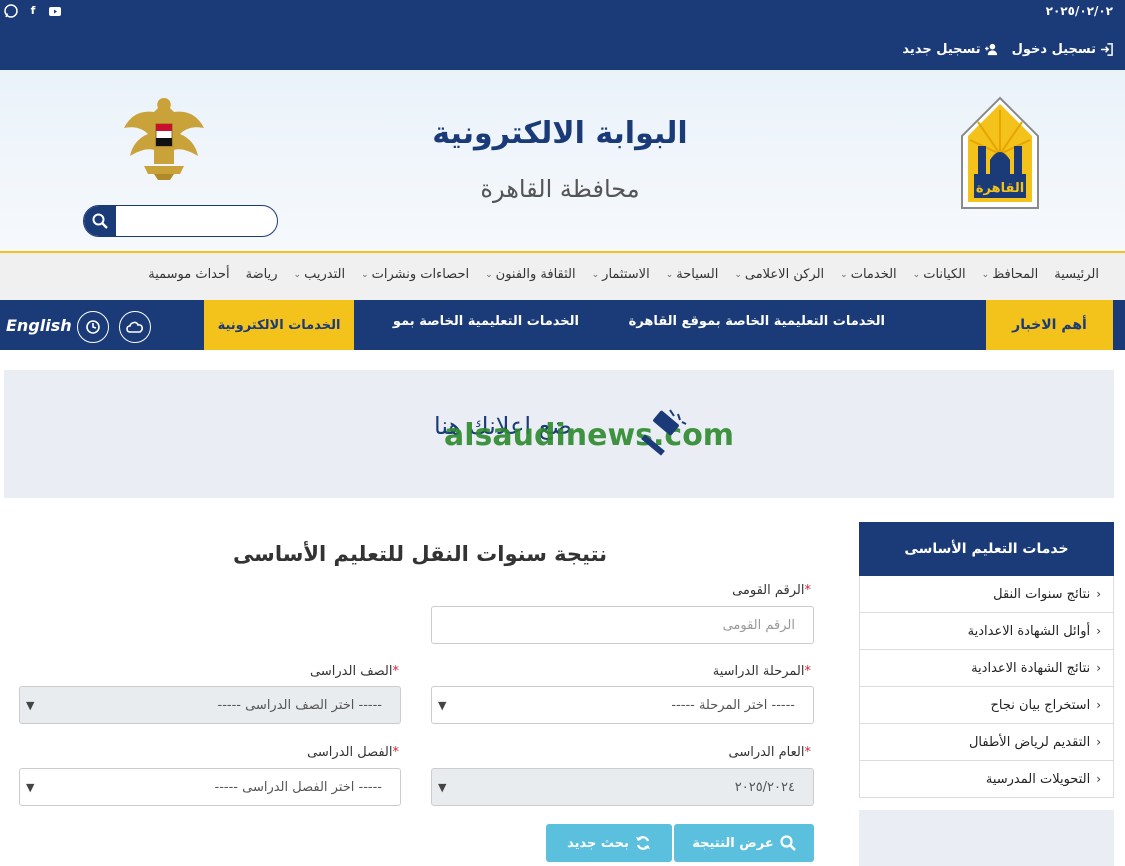 This screenshot has width=1125, height=866. I want to click on stage-label: *المرحلة الدراسية, so click(763, 671).